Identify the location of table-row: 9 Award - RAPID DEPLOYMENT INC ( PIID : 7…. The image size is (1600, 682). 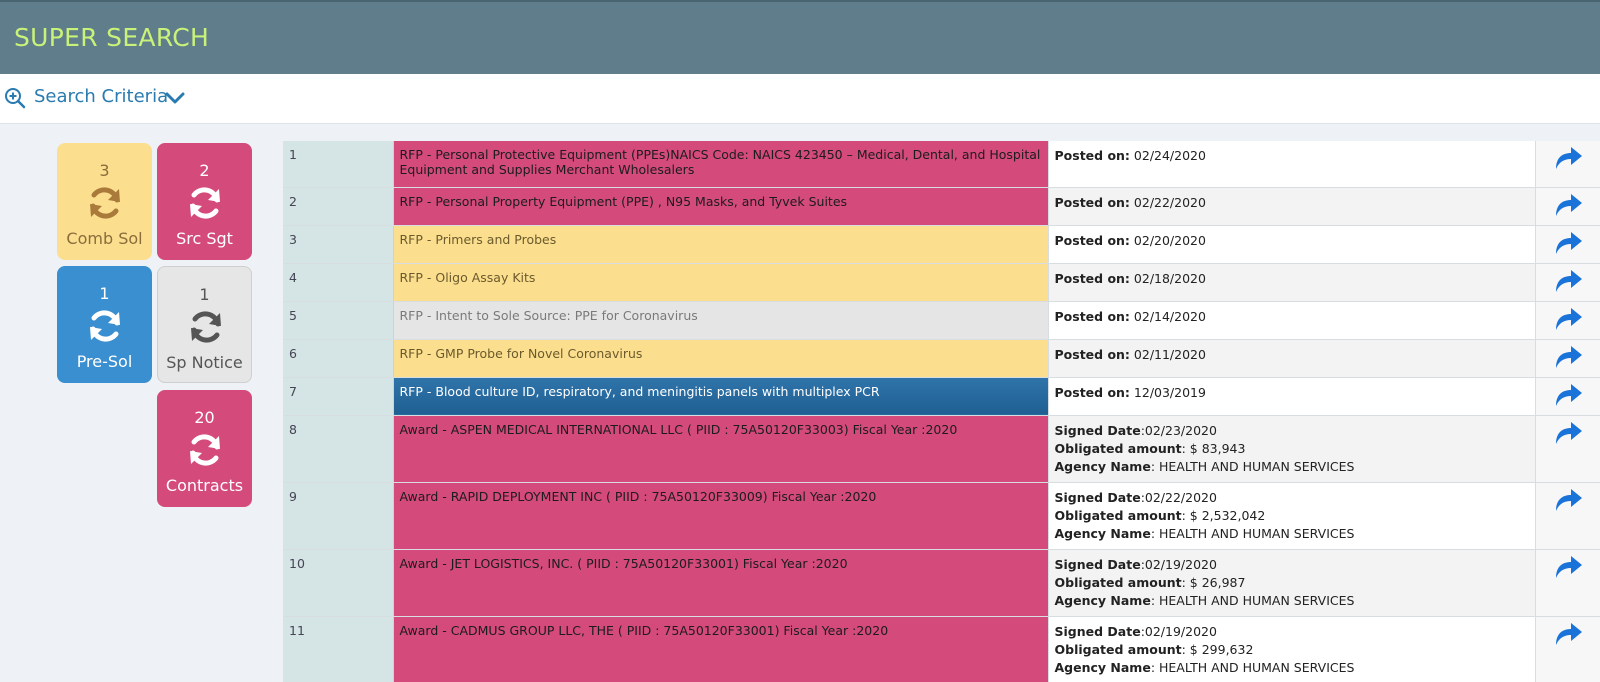
(941, 516).